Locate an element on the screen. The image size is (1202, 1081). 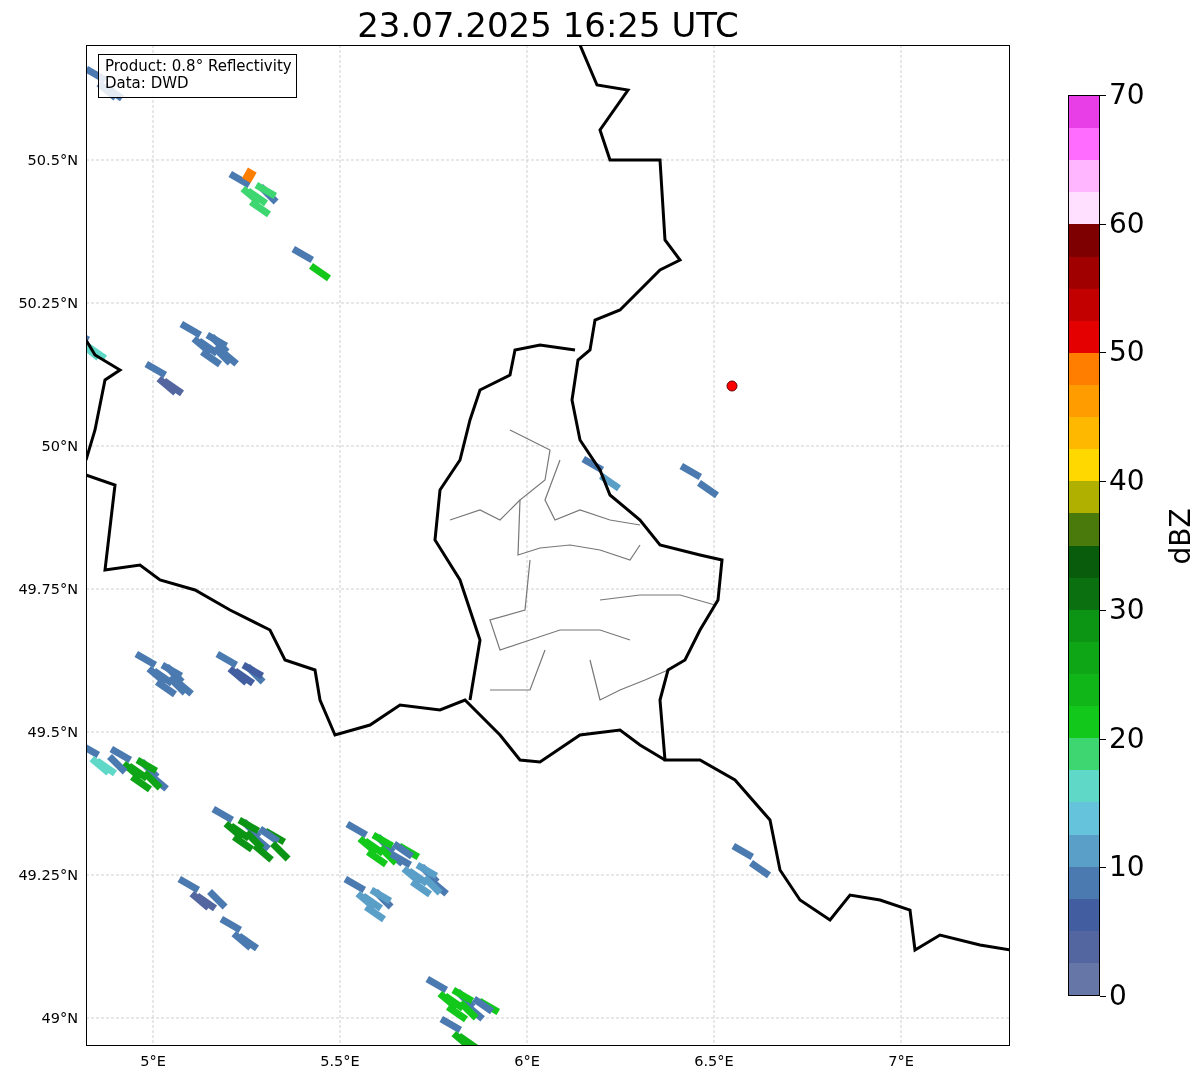
colorbar-tick-label: 40 is located at coordinates (1122, 481).